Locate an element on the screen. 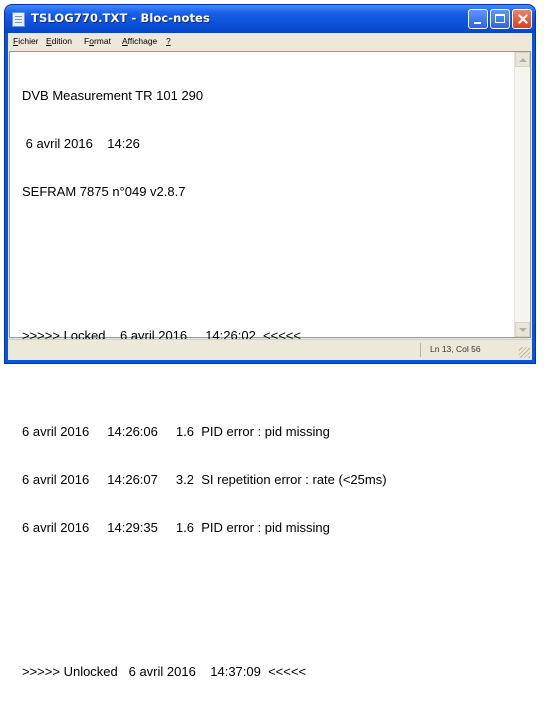  close-button is located at coordinates (522, 19).